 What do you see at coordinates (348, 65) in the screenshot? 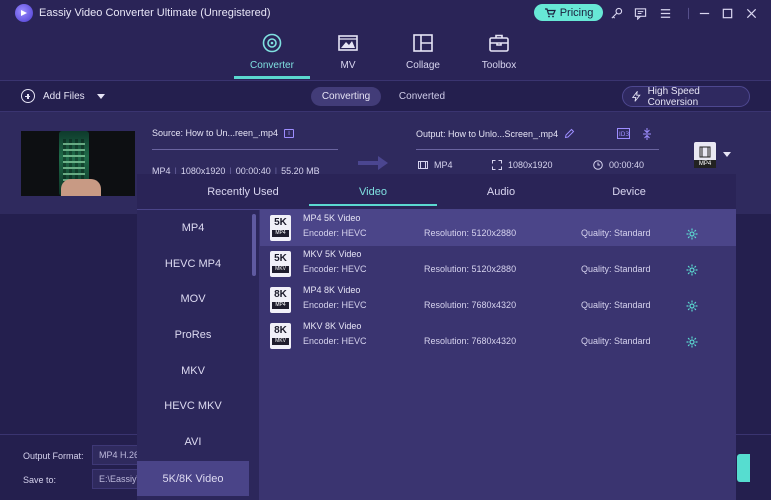
I see `nav-label: MV` at bounding box center [348, 65].